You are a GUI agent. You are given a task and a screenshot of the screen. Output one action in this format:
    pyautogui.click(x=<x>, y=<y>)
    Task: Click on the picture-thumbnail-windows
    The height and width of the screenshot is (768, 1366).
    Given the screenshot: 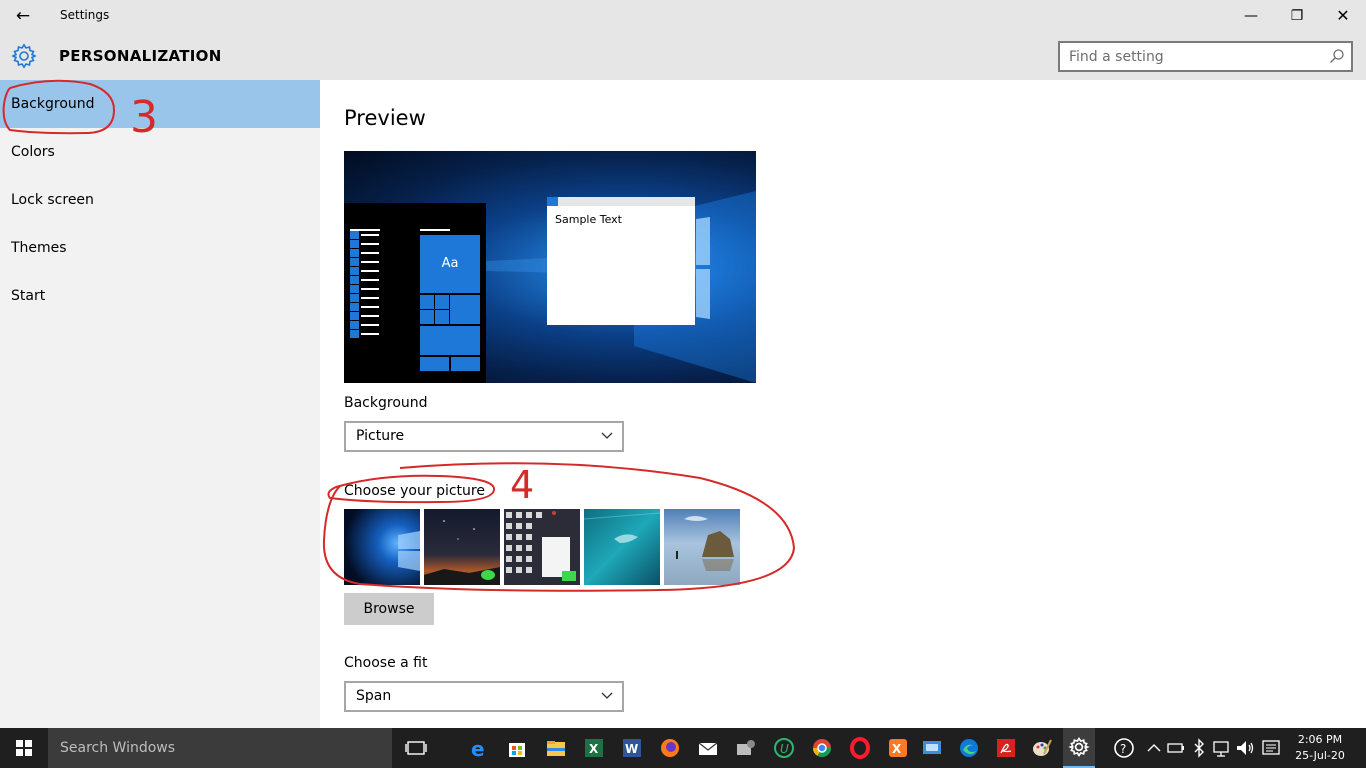 What is the action you would take?
    pyautogui.click(x=382, y=547)
    